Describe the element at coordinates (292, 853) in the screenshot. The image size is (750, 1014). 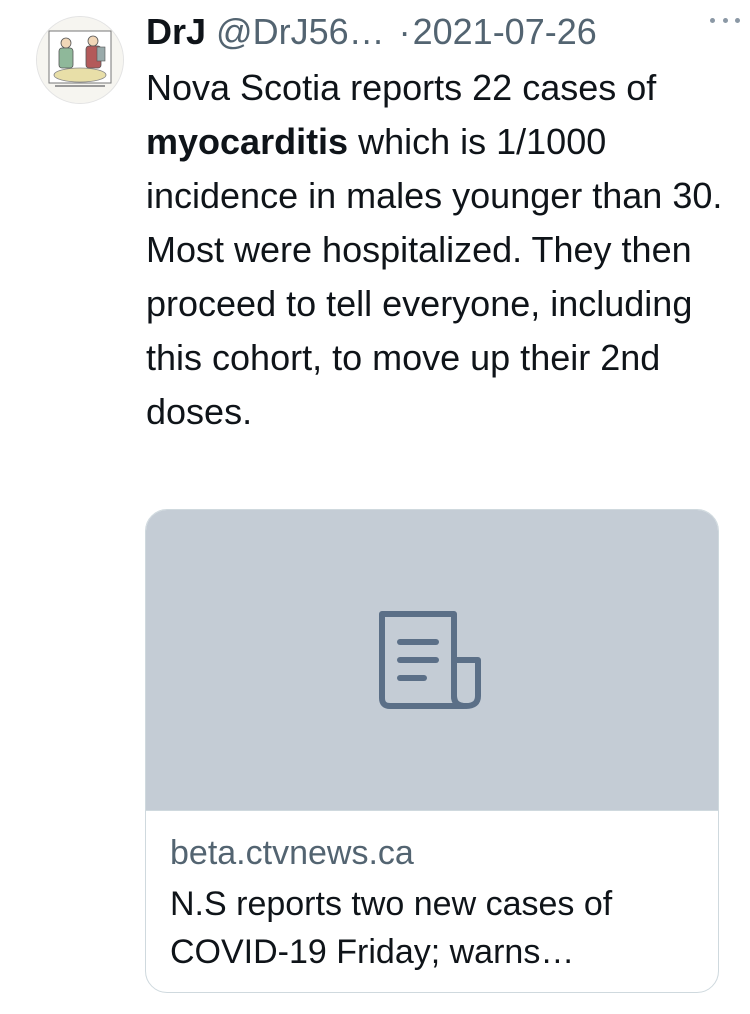
I see `link-card-domain: beta.ctvnews.ca` at that location.